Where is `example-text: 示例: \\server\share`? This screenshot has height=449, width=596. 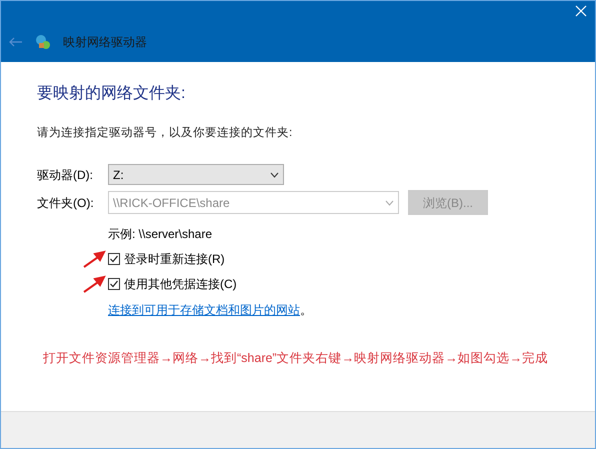
example-text: 示例: \\server\share is located at coordinates (161, 235).